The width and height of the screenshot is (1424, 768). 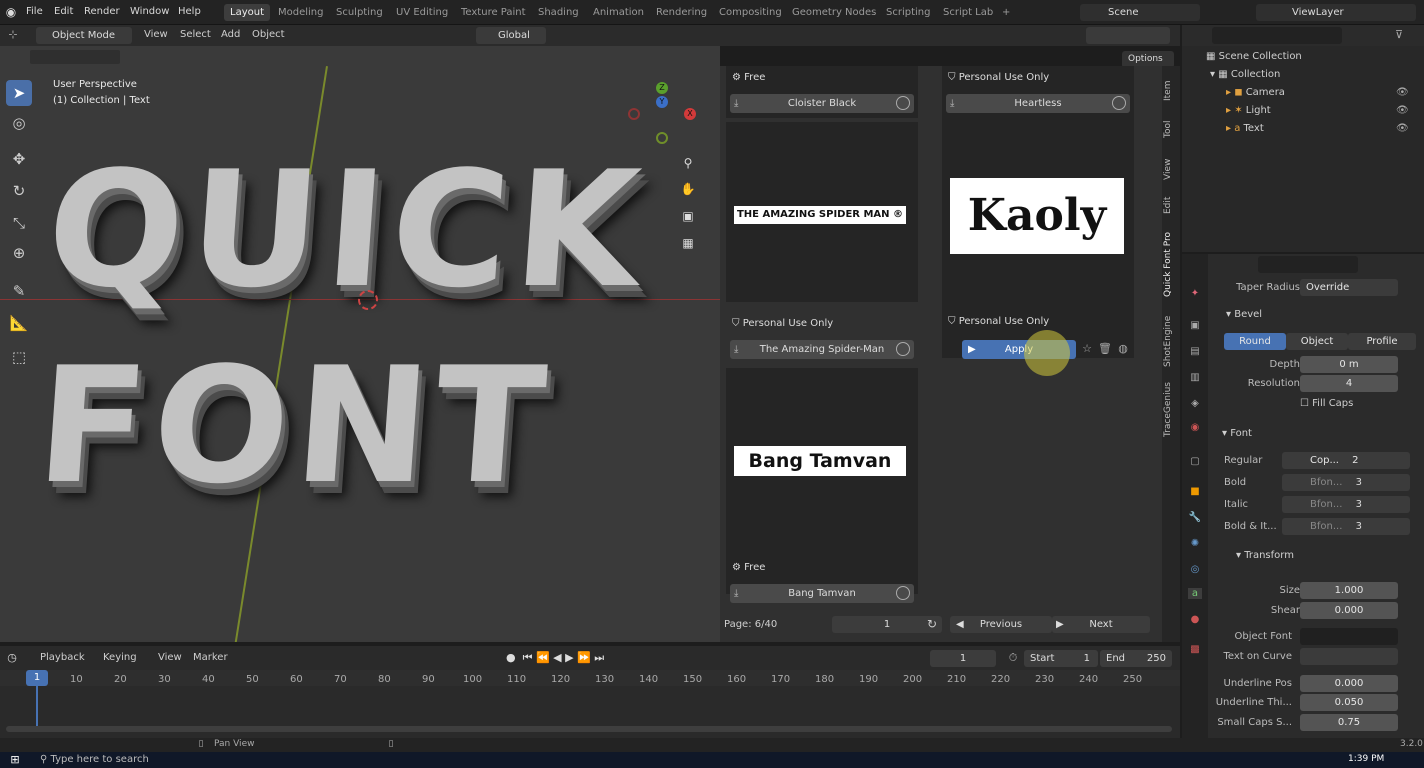 I want to click on tab-view: View, so click(x=1171, y=169).